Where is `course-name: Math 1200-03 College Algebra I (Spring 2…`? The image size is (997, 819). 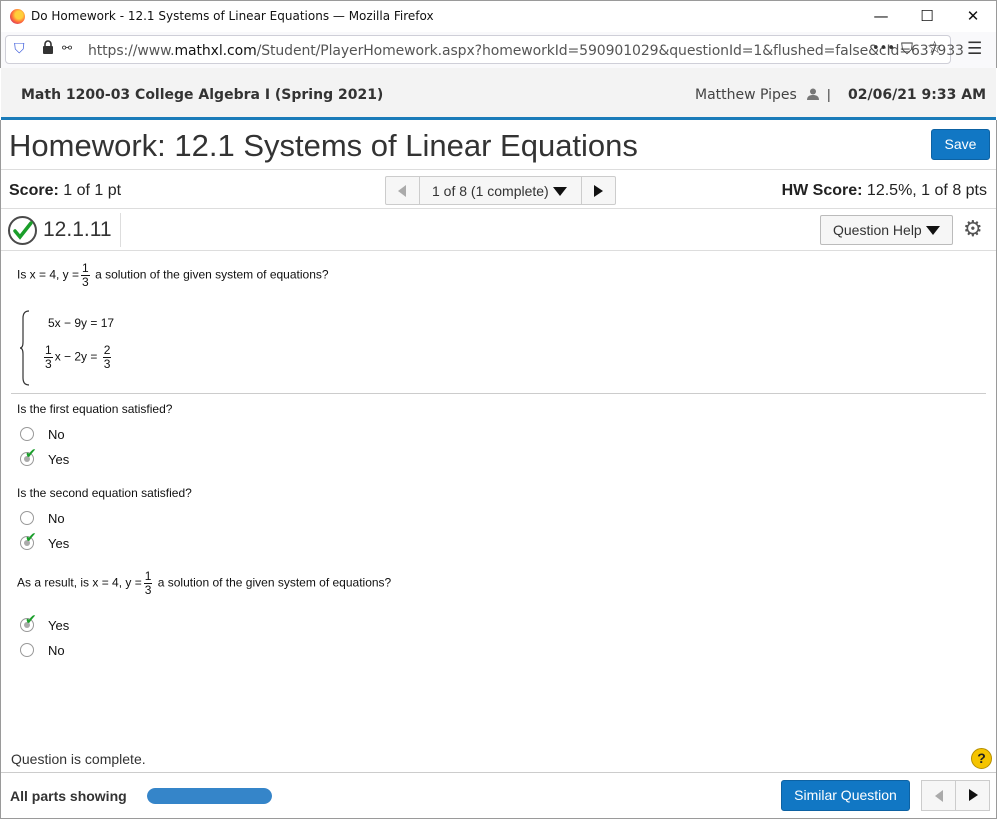 course-name: Math 1200-03 College Algebra I (Spring 2… is located at coordinates (202, 95).